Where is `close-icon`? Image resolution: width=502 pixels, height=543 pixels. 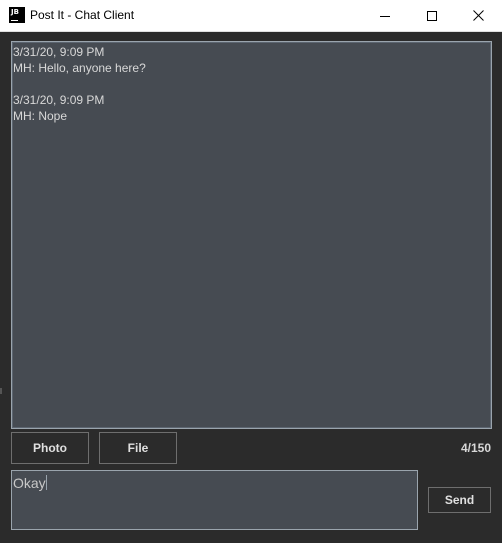 close-icon is located at coordinates (478, 15).